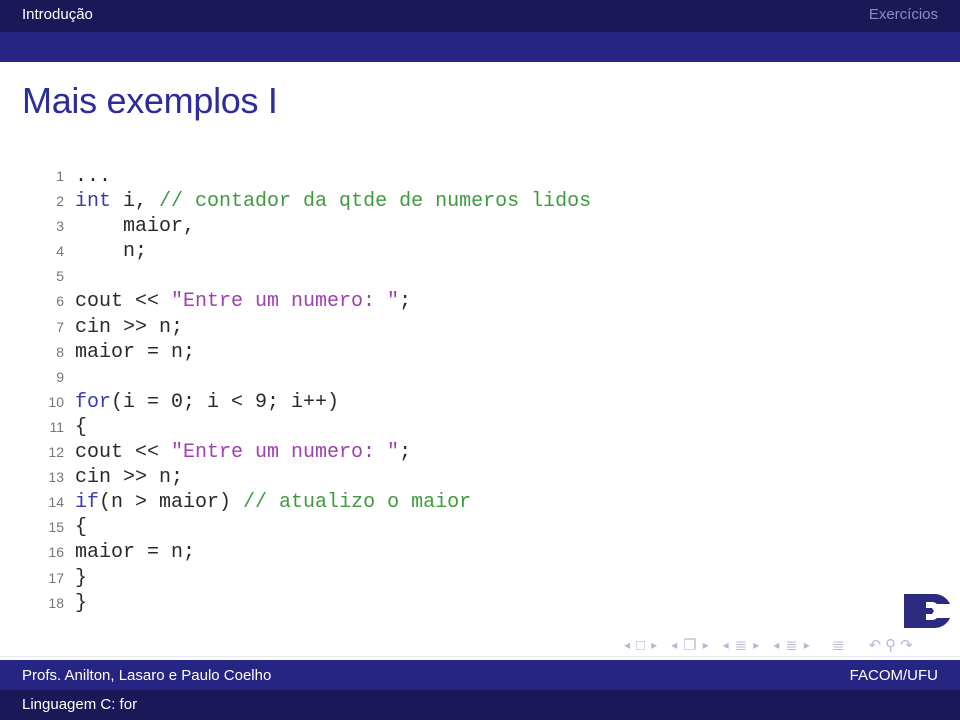 The width and height of the screenshot is (960, 720). I want to click on line-number: 17, so click(56, 577).